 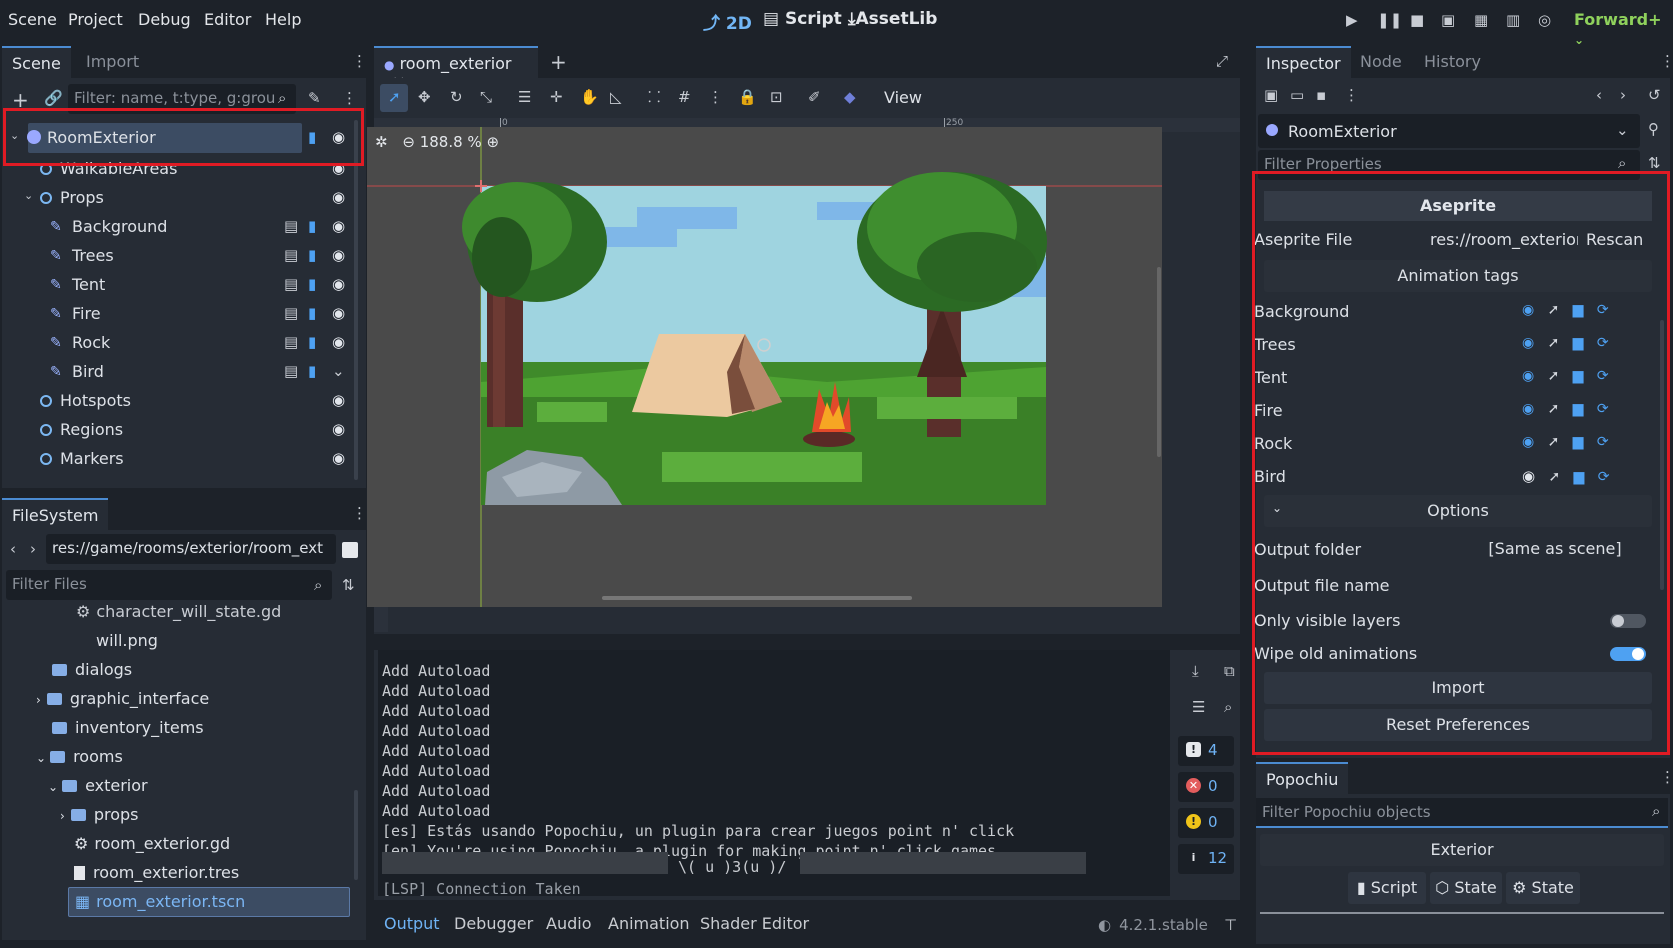 I want to click on file-item: room_exterior.tres, so click(x=156, y=872).